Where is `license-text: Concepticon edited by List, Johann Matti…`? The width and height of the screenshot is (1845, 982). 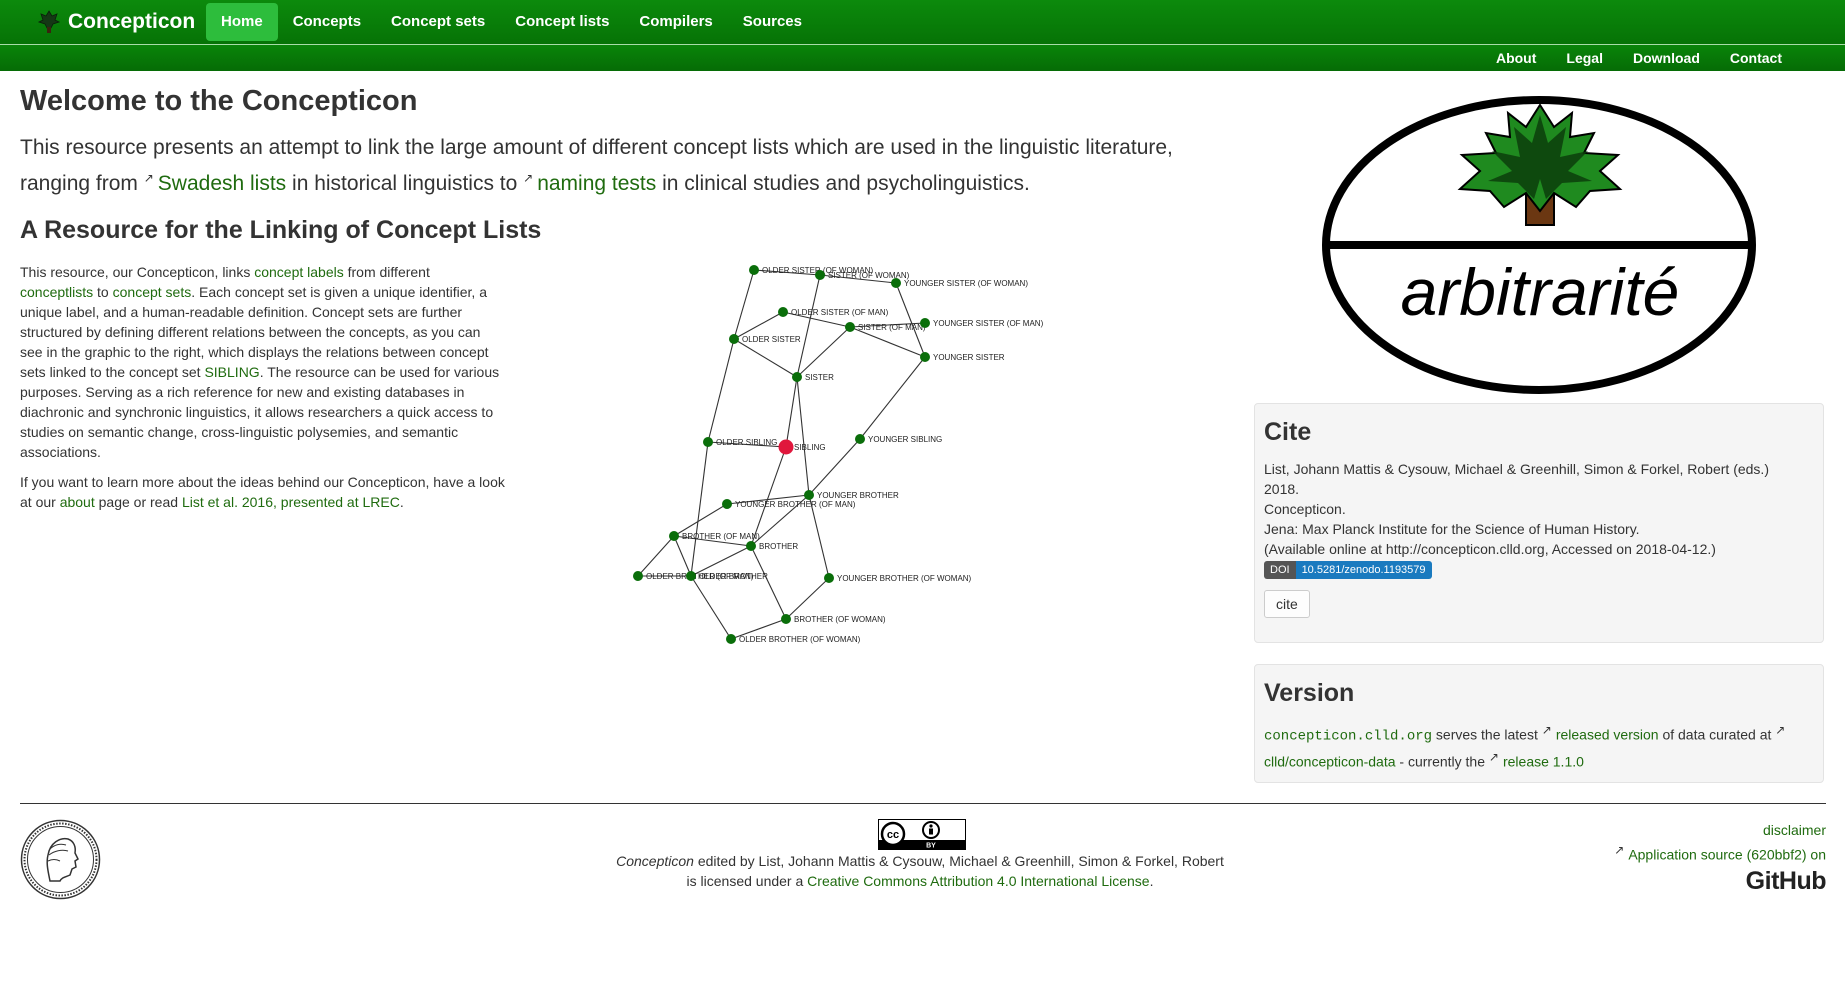
license-text: Concepticon edited by List, Johann Matti… is located at coordinates (920, 871).